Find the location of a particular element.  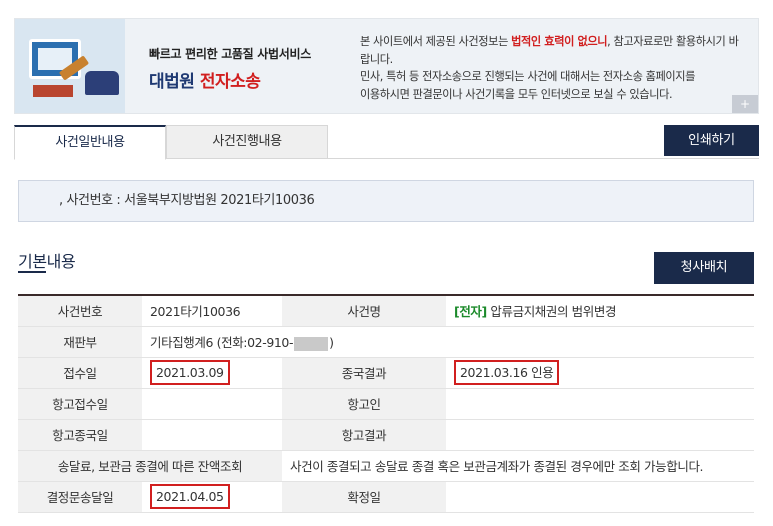

banner-brand: 대법원 전자소송 is located at coordinates (230, 79).